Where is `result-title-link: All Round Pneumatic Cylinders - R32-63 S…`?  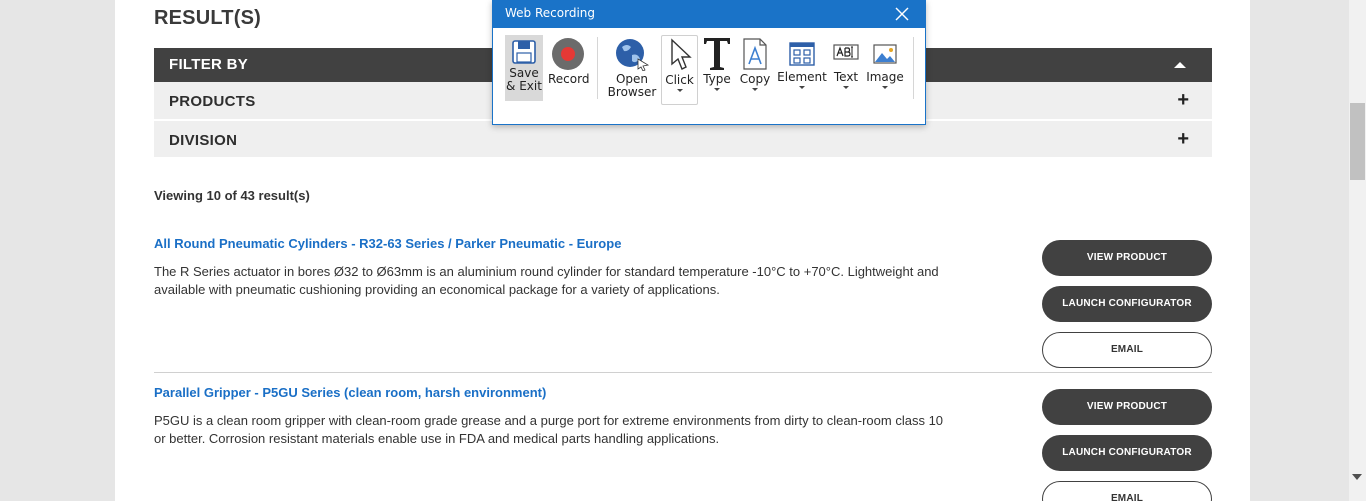 result-title-link: All Round Pneumatic Cylinders - R32-63 S… is located at coordinates (387, 243).